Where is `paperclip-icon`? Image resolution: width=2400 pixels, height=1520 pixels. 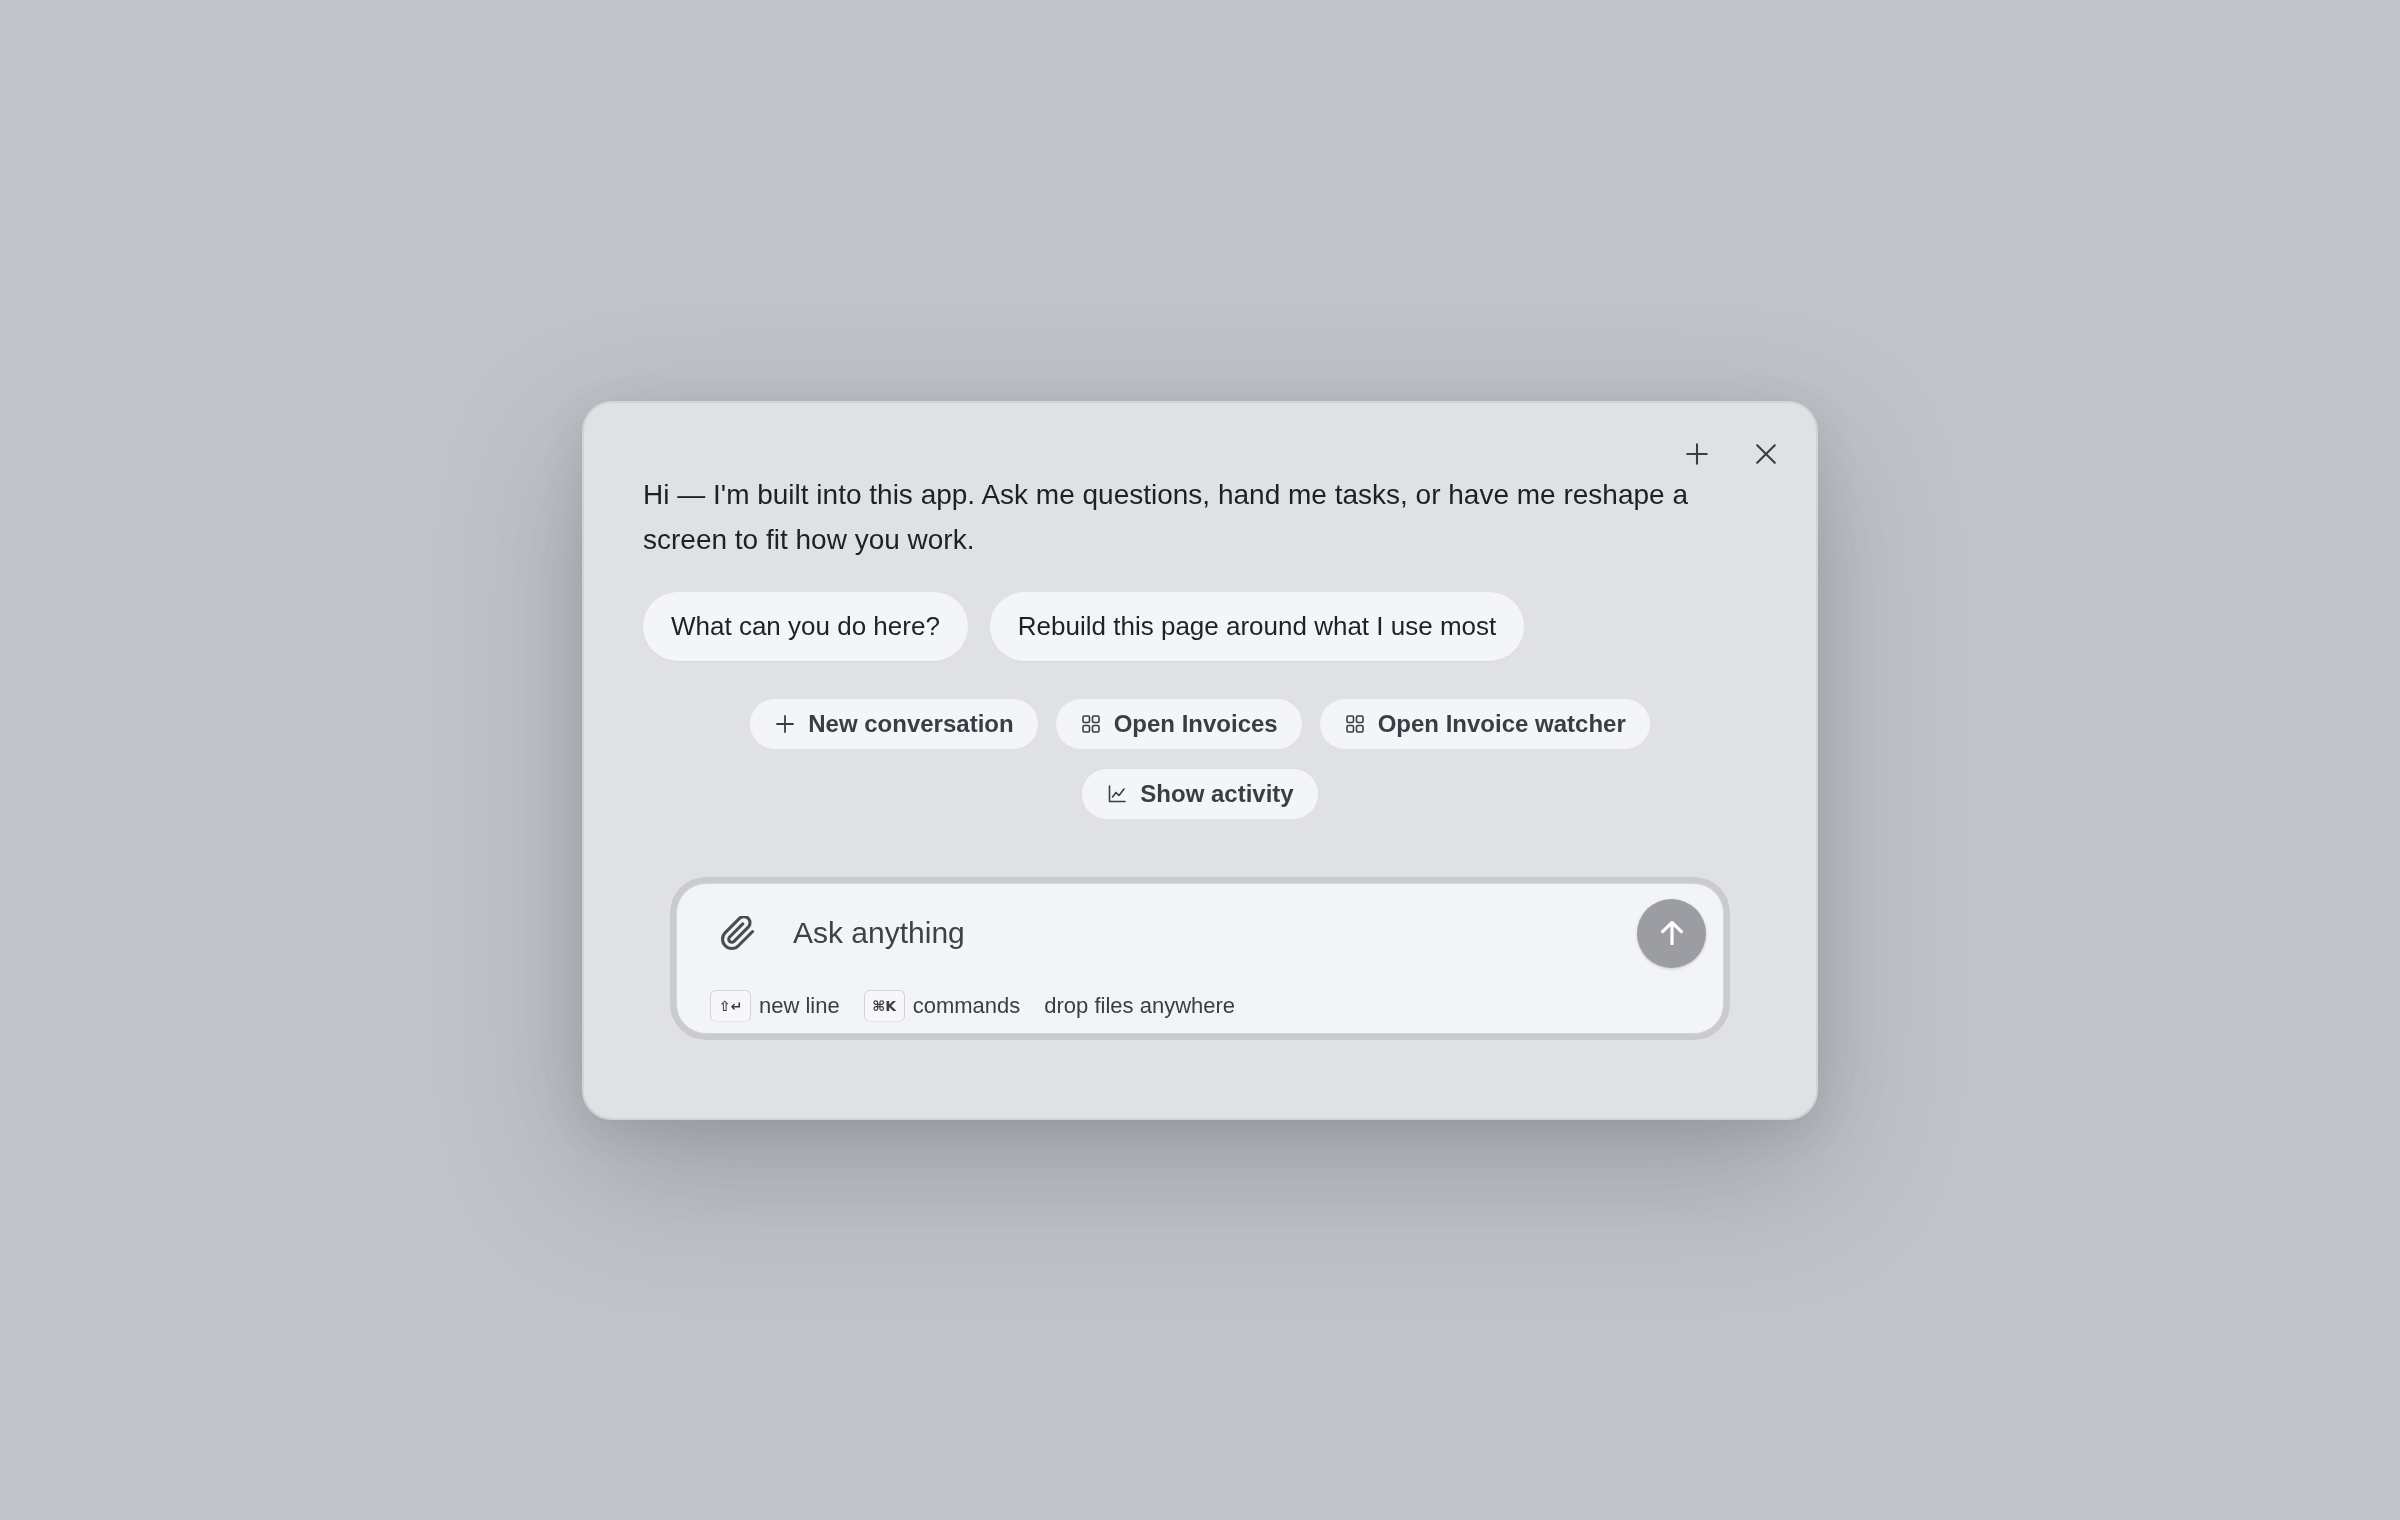
paperclip-icon is located at coordinates (738, 933).